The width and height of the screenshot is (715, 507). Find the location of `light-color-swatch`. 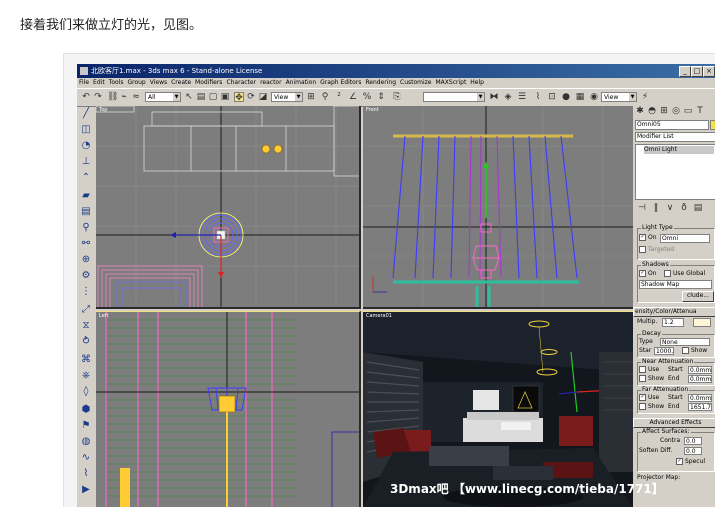

light-color-swatch is located at coordinates (702, 322).